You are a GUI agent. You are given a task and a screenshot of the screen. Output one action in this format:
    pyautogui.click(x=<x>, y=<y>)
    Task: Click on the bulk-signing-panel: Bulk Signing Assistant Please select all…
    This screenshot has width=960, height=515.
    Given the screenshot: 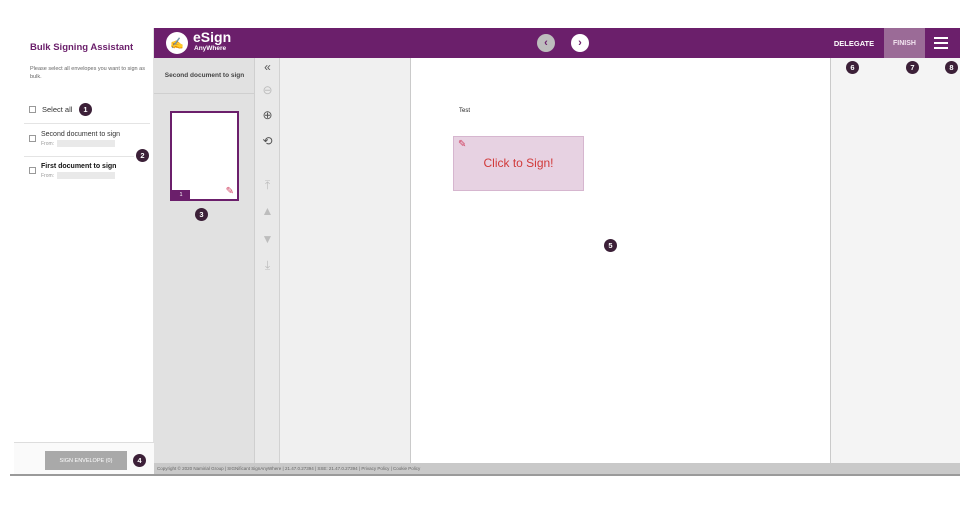 What is the action you would take?
    pyautogui.click(x=84, y=251)
    